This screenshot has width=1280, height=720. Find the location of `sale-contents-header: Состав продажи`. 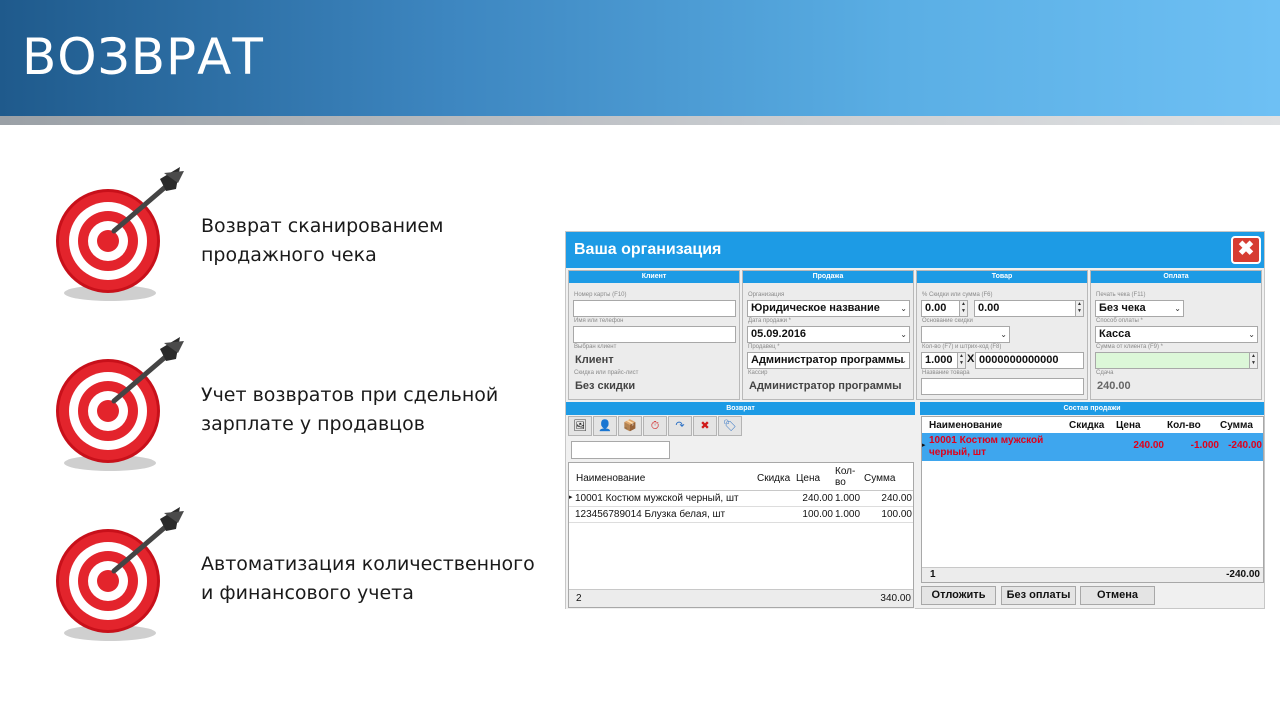

sale-contents-header: Состав продажи is located at coordinates (1092, 408).